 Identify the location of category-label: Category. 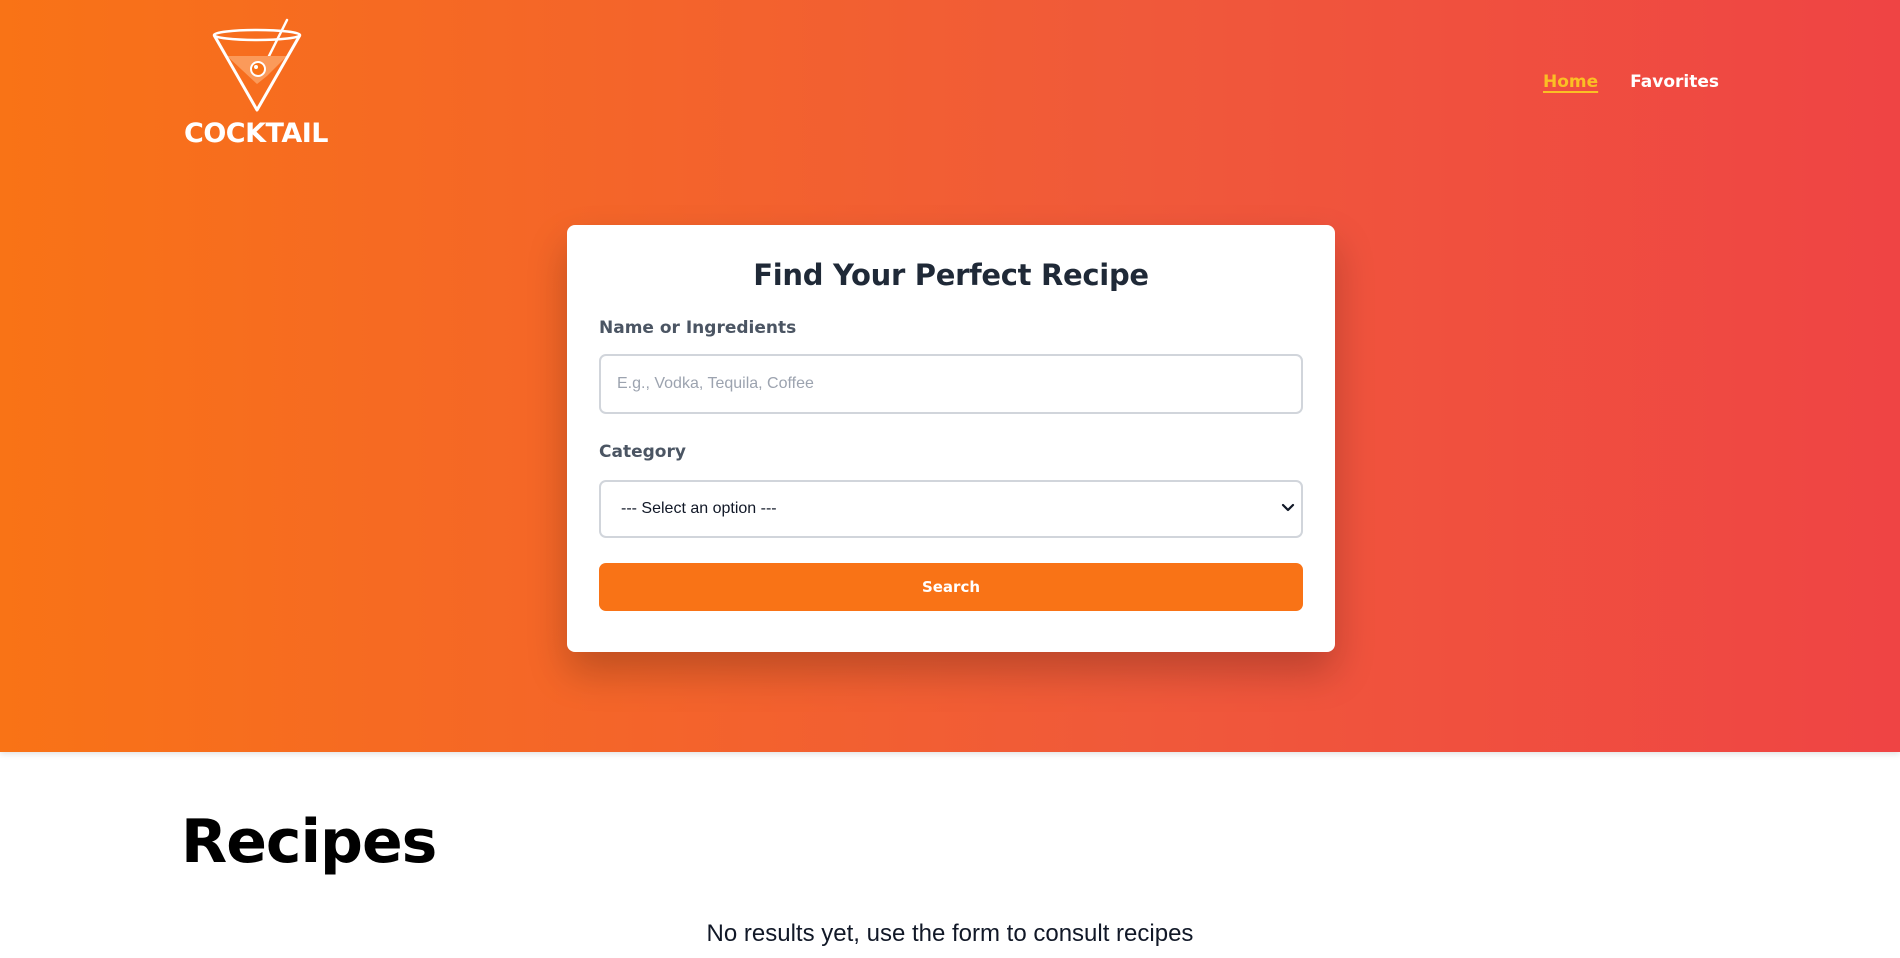
(642, 452).